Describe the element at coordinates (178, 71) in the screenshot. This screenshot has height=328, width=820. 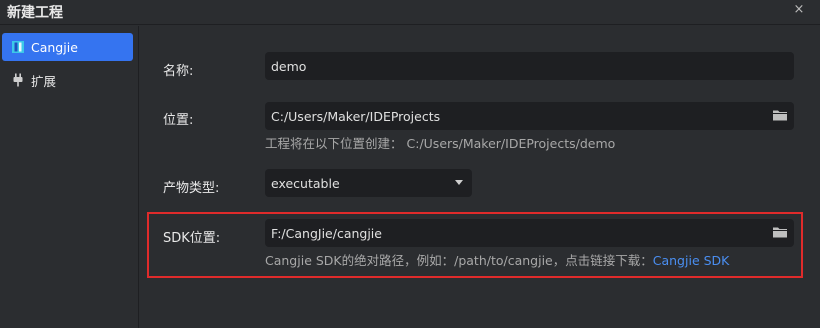
I see `name-label: 名称:` at that location.